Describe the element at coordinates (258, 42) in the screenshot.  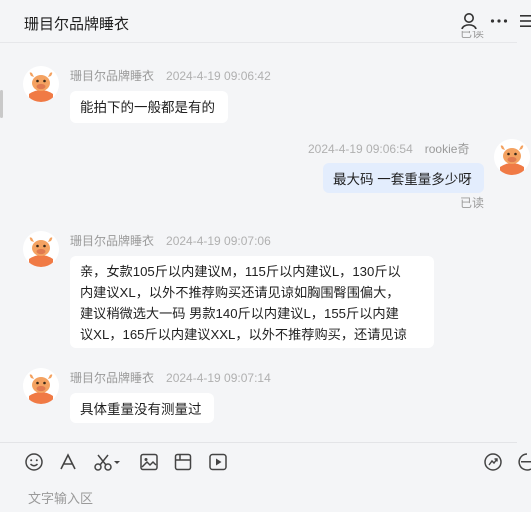
I see `header-divider` at that location.